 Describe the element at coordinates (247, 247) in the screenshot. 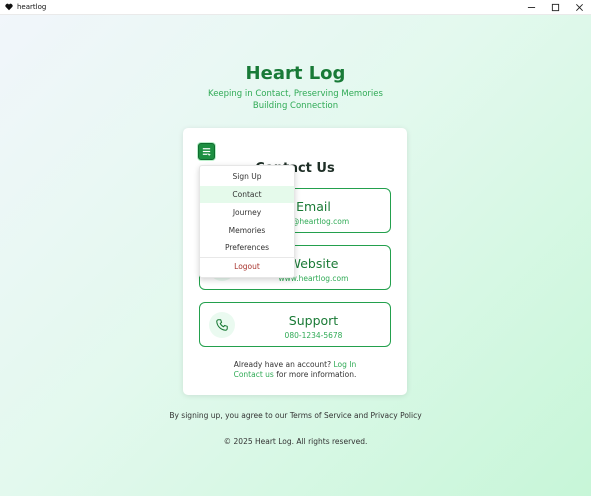

I see `menu-item-preferences: Preferences` at that location.